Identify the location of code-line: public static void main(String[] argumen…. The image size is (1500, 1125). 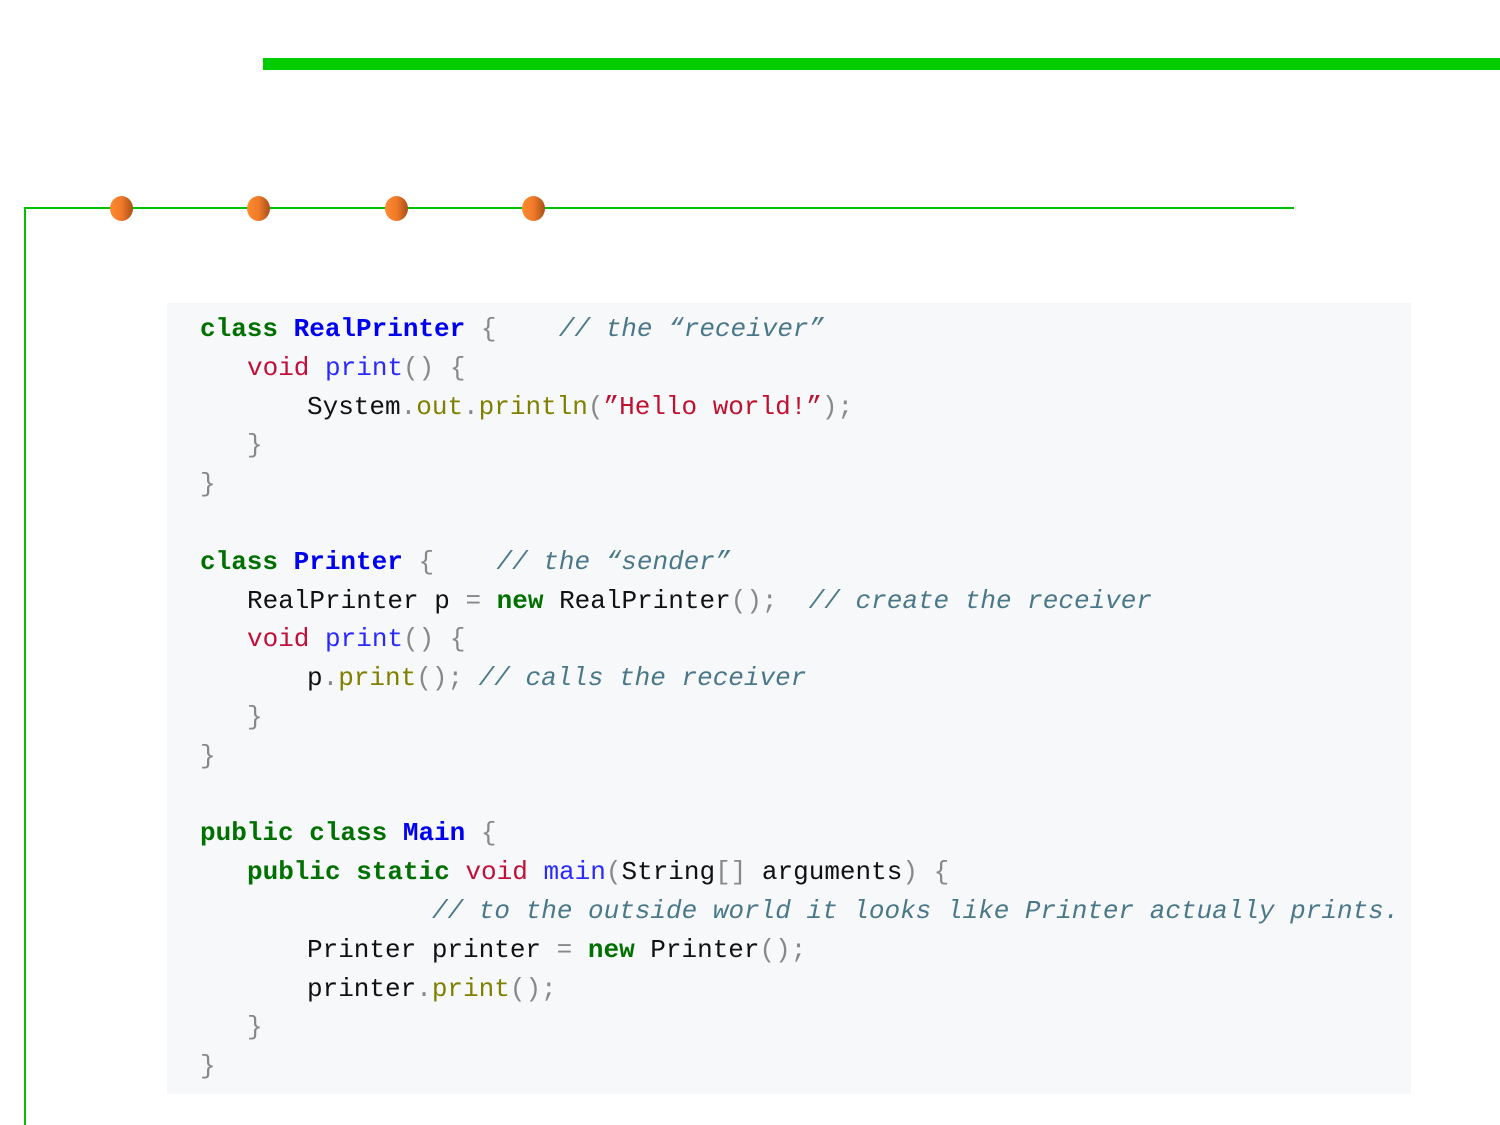
(598, 872).